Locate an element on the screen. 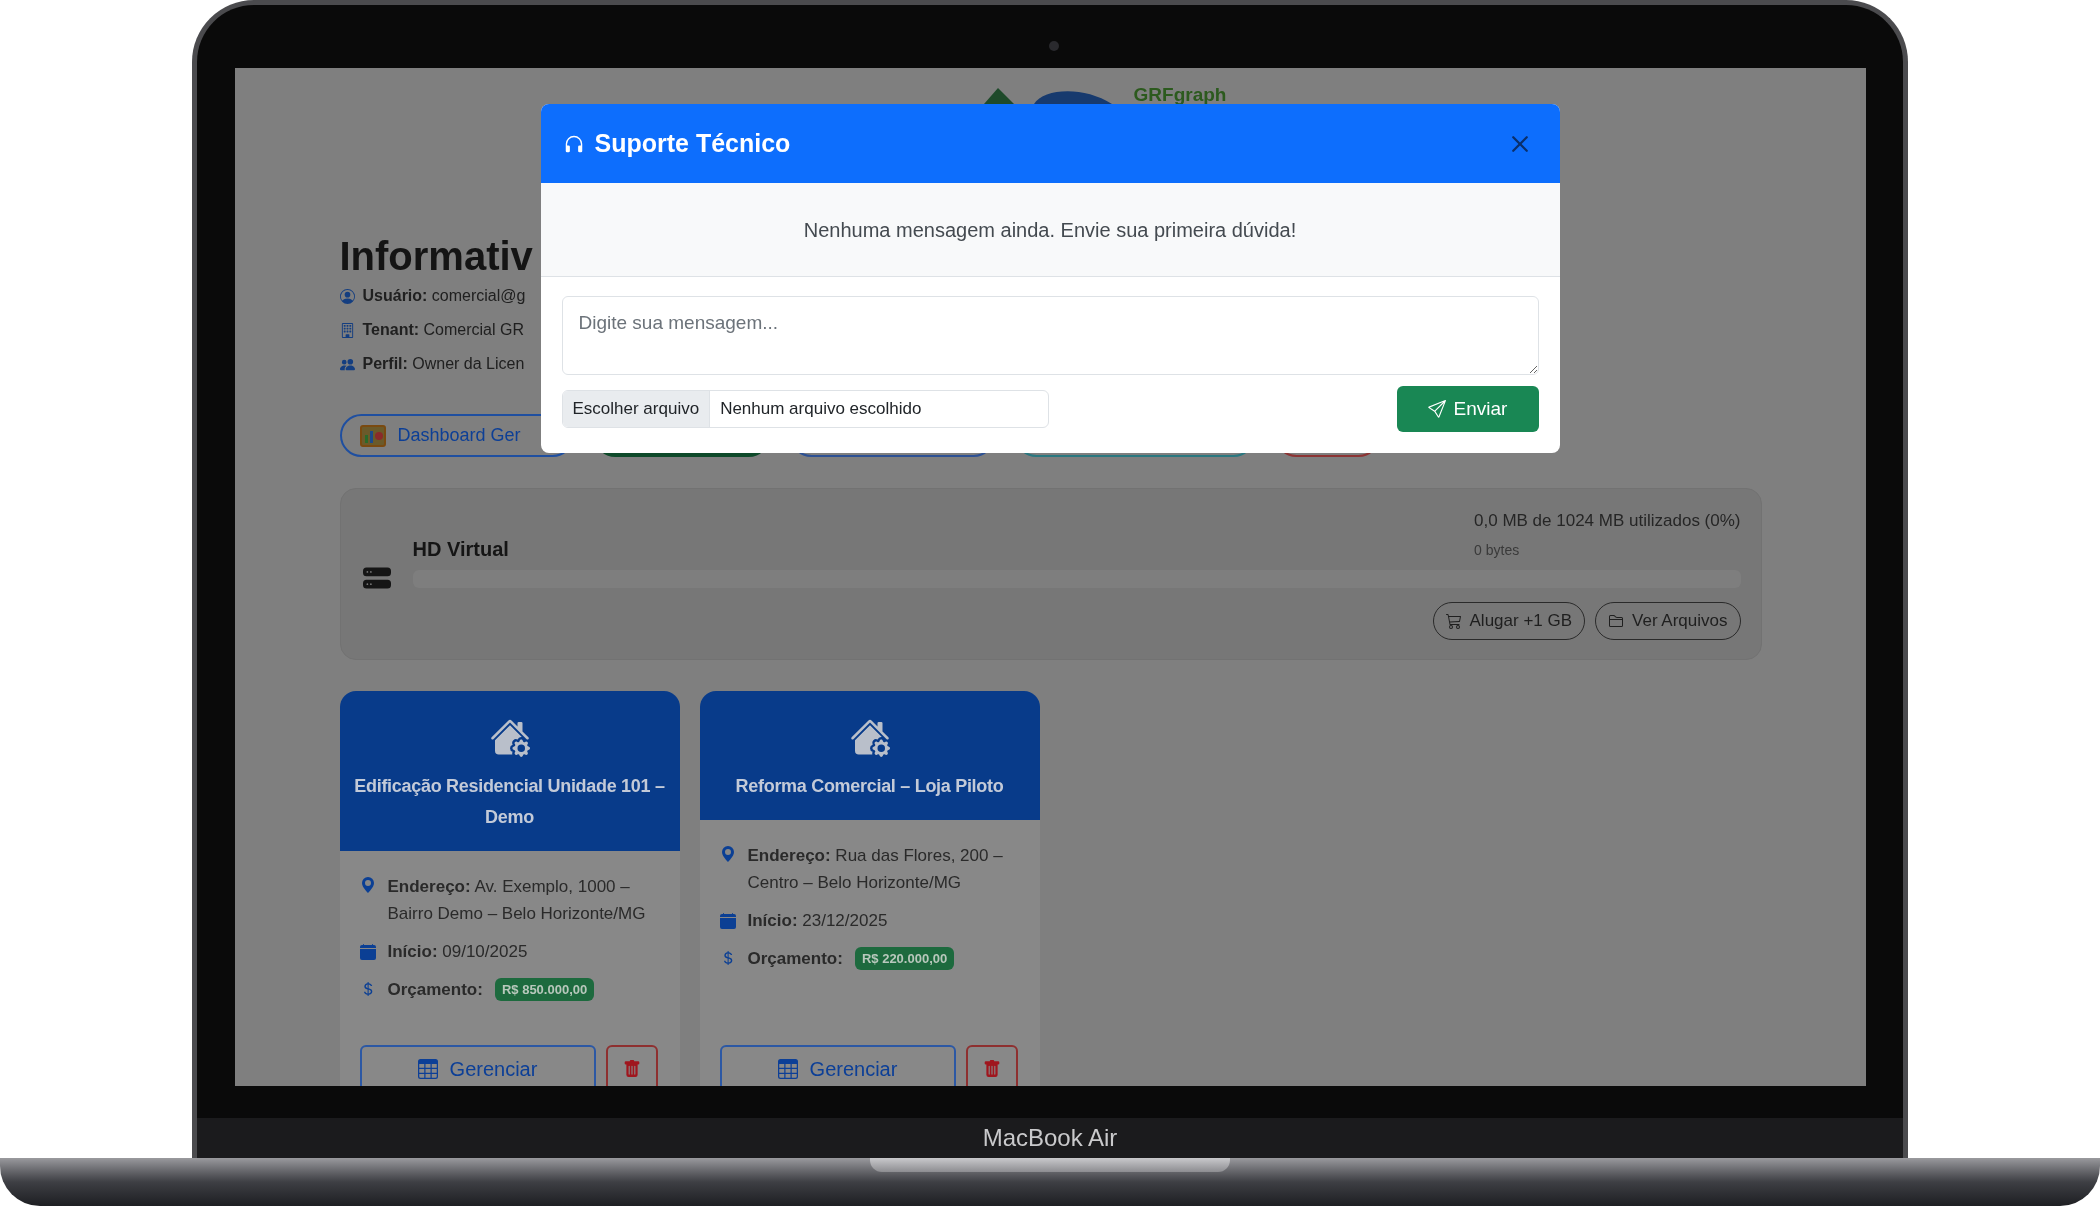  send-button: Enviar is located at coordinates (1467, 409).